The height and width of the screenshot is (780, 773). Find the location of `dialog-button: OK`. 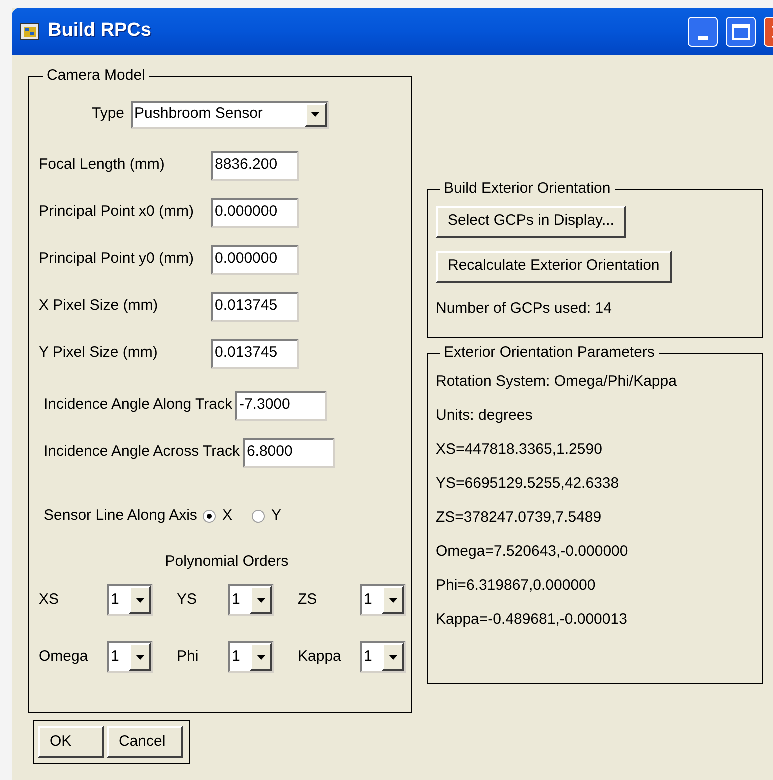

dialog-button: OK is located at coordinates (71, 742).